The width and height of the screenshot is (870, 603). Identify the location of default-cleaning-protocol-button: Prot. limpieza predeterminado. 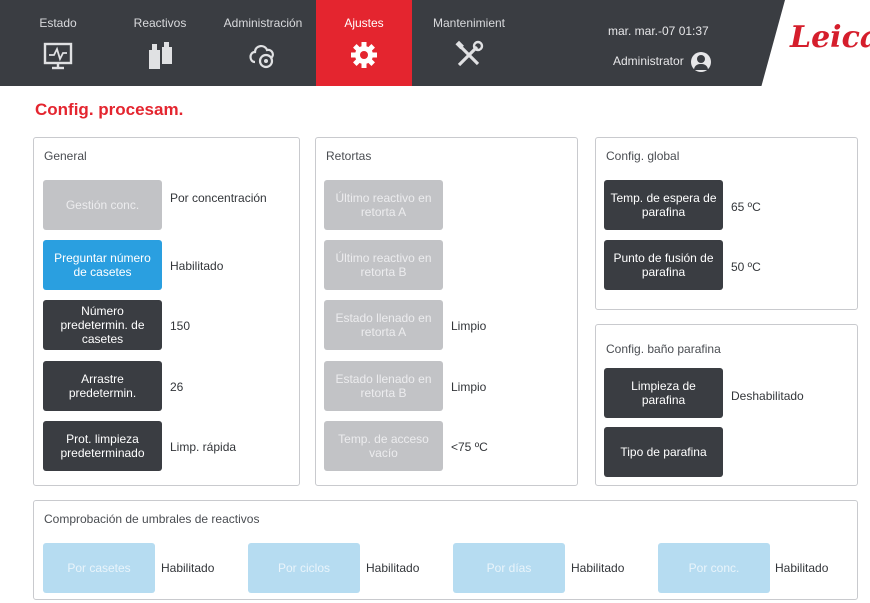
(102, 446).